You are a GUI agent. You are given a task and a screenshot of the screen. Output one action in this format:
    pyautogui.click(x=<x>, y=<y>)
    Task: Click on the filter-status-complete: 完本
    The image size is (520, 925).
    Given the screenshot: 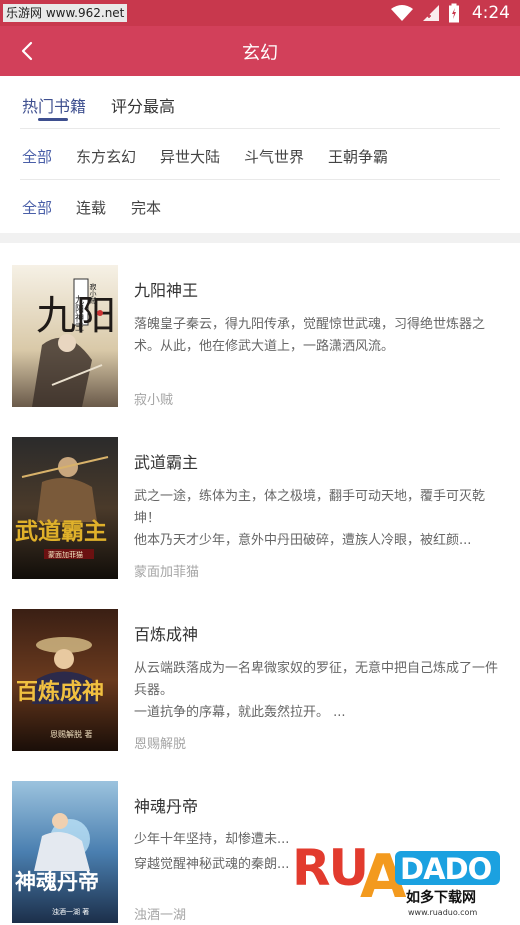 What is the action you would take?
    pyautogui.click(x=146, y=207)
    